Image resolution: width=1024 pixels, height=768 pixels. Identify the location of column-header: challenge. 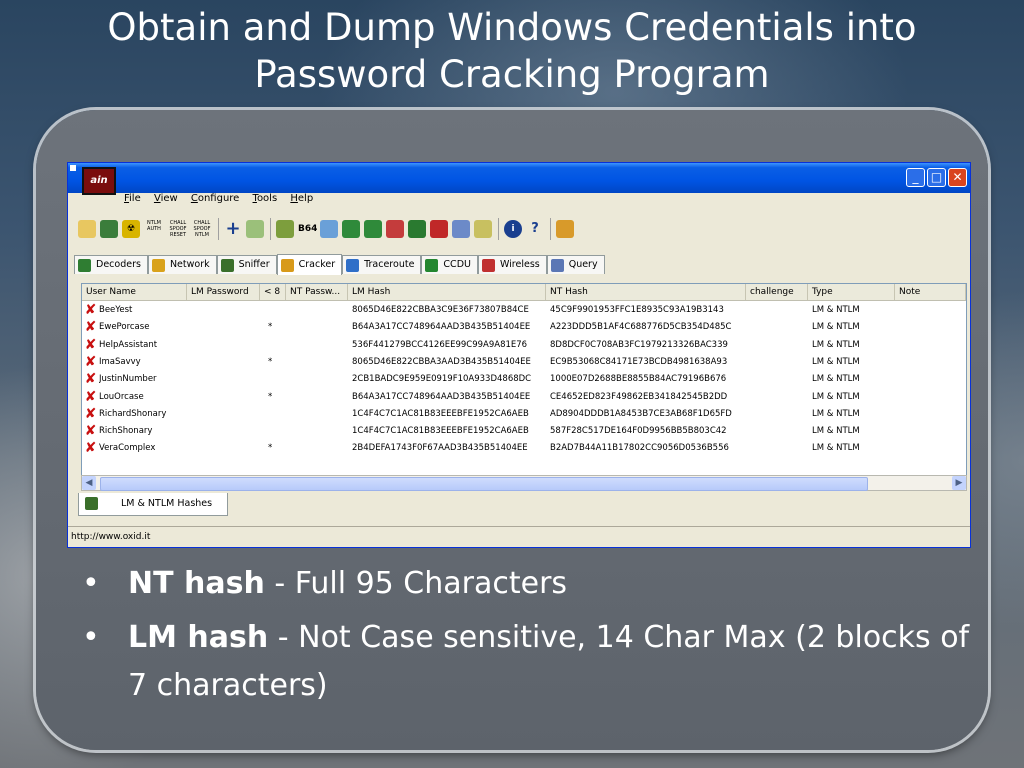
(777, 292).